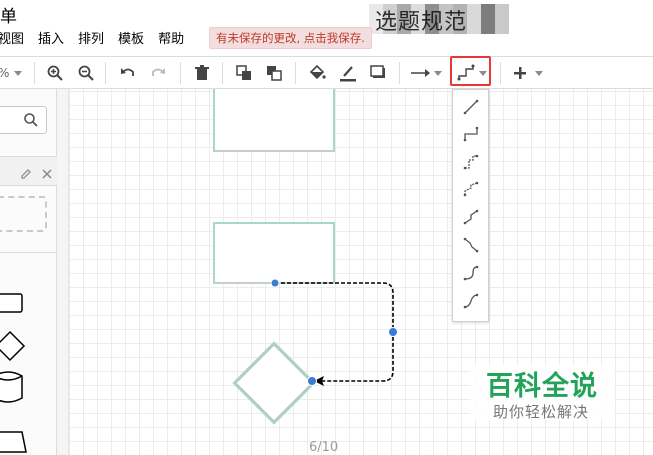 The image size is (653, 455). What do you see at coordinates (13, 442) in the screenshot?
I see `trapezoid-shape` at bounding box center [13, 442].